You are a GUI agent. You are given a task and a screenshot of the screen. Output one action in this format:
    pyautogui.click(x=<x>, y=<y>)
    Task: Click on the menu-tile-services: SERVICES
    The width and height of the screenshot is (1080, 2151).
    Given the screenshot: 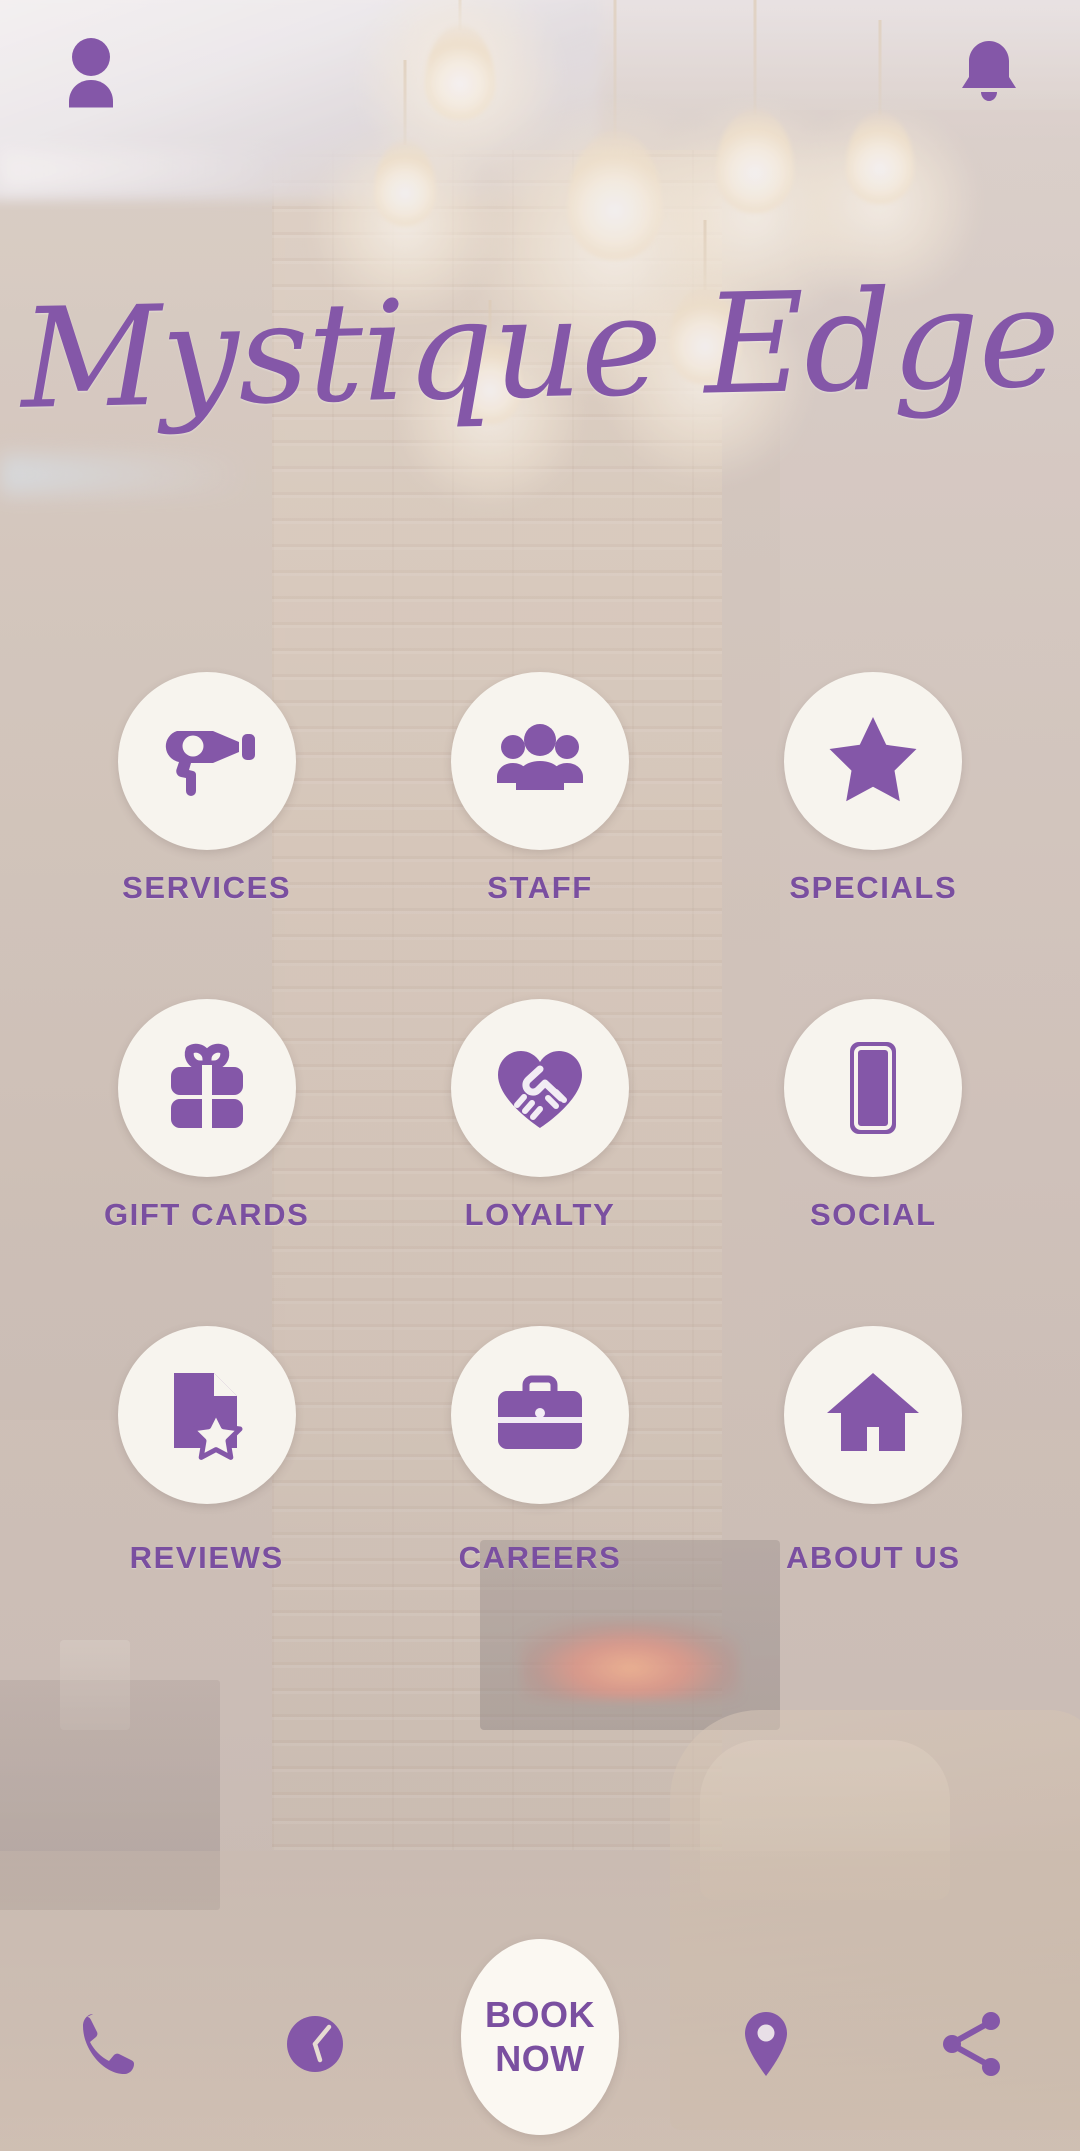 What is the action you would take?
    pyautogui.click(x=206, y=789)
    